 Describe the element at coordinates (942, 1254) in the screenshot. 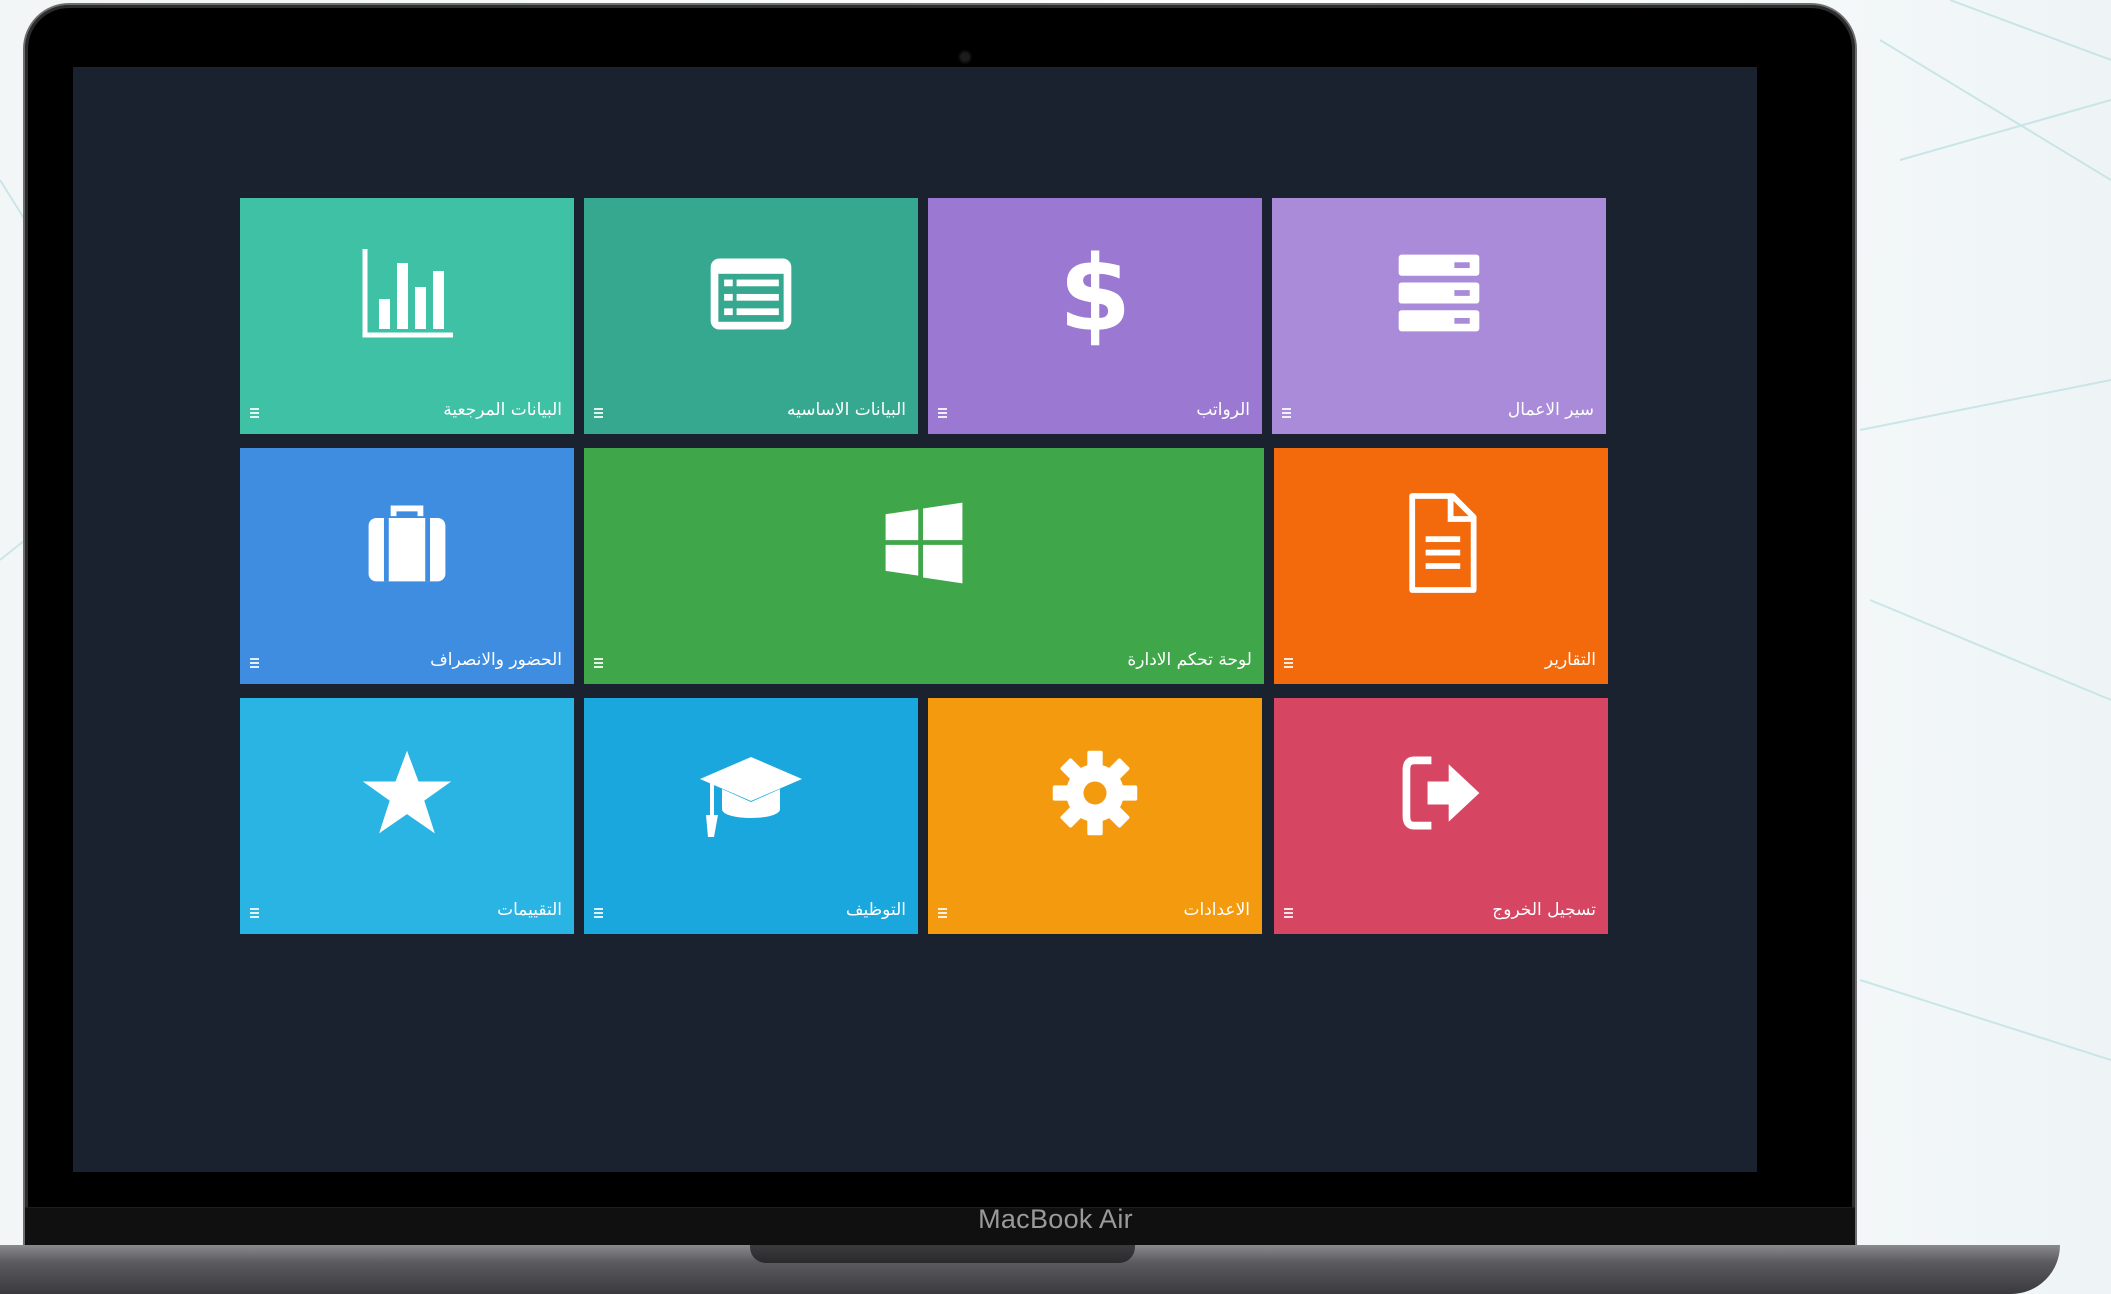

I see `laptop-hinge-notch` at that location.